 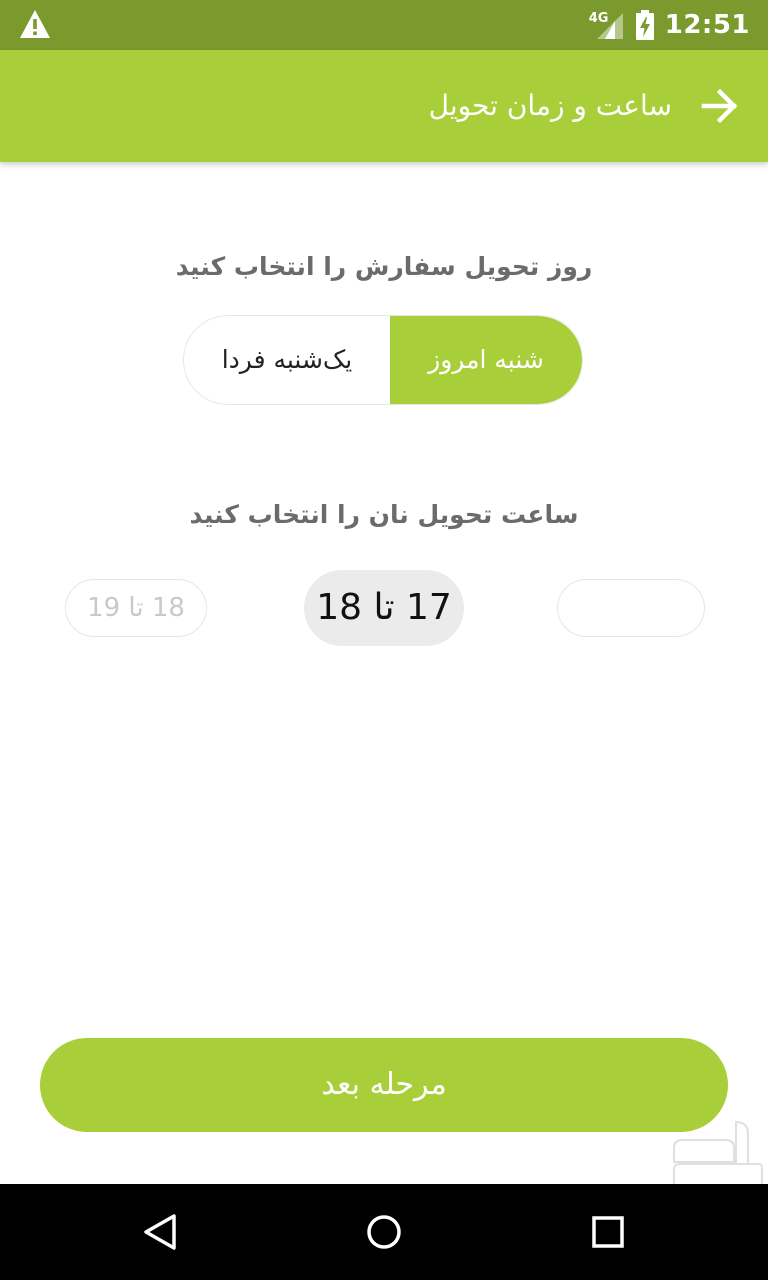 I want to click on battery-charging-icon, so click(x=644, y=25).